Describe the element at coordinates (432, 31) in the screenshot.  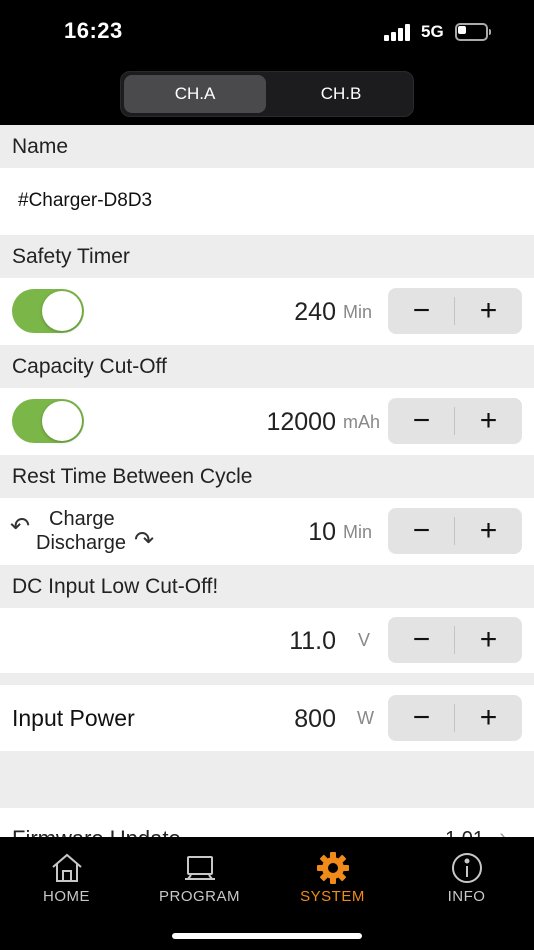
I see `network-label: 5G` at that location.